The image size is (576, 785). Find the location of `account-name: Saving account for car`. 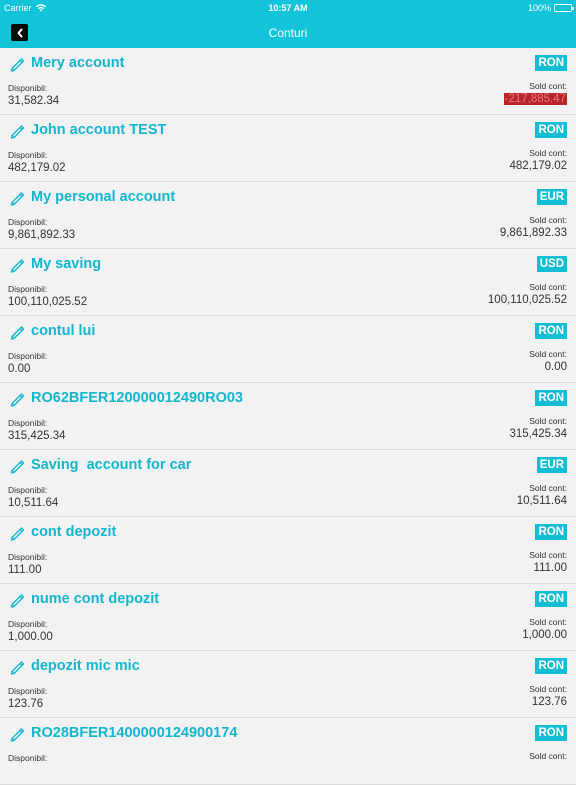

account-name: Saving account for car is located at coordinates (111, 465).